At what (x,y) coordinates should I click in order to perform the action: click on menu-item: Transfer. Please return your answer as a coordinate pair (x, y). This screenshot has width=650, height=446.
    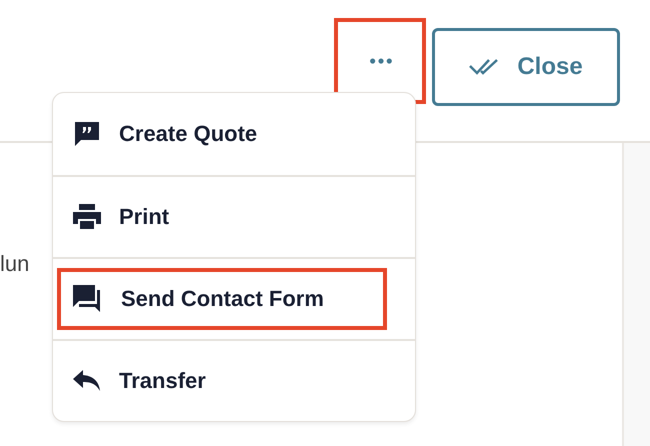
    Looking at the image, I should click on (222, 381).